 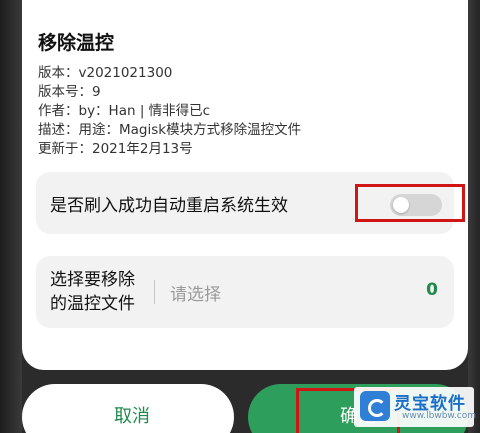 What do you see at coordinates (115, 149) in the screenshot?
I see `info-updated: 更新于：2021年2月13号` at bounding box center [115, 149].